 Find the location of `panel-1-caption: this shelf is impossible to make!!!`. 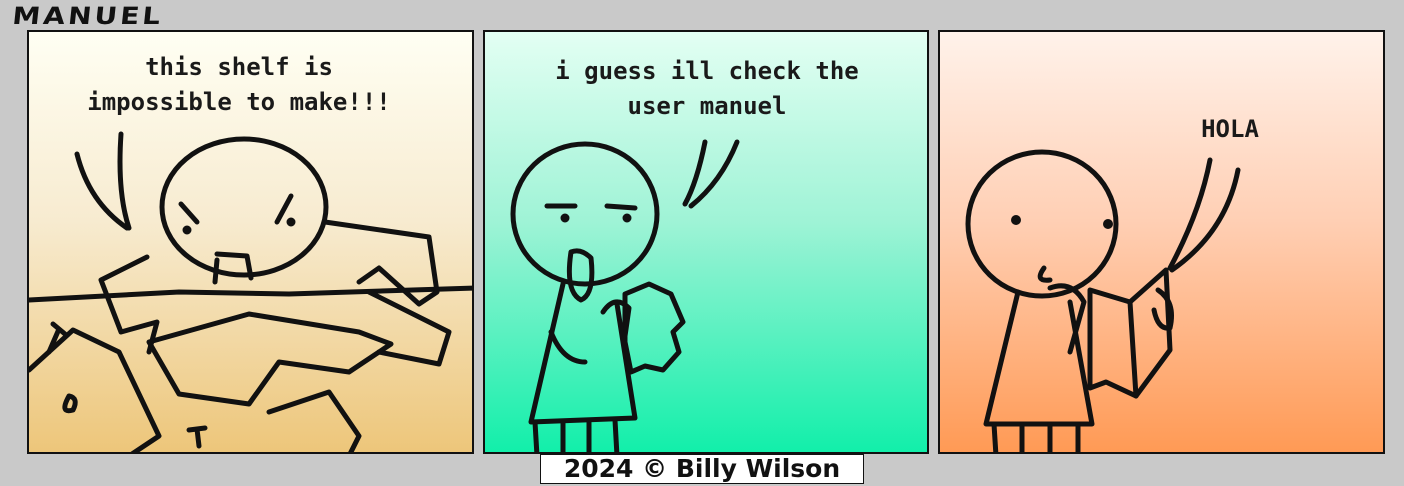

panel-1-caption: this shelf is impossible to make!!! is located at coordinates (239, 84).